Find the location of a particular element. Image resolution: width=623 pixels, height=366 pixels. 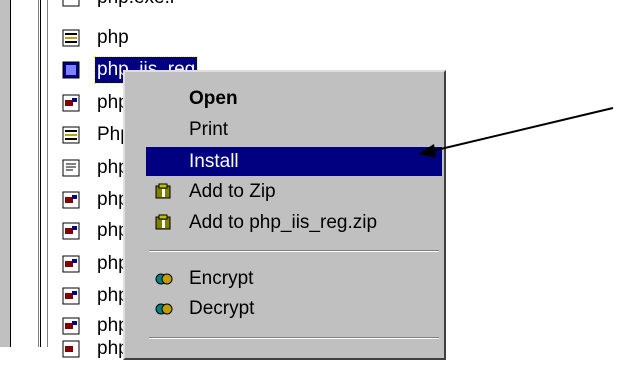

file-item: php.exe.r is located at coordinates (162, 5).